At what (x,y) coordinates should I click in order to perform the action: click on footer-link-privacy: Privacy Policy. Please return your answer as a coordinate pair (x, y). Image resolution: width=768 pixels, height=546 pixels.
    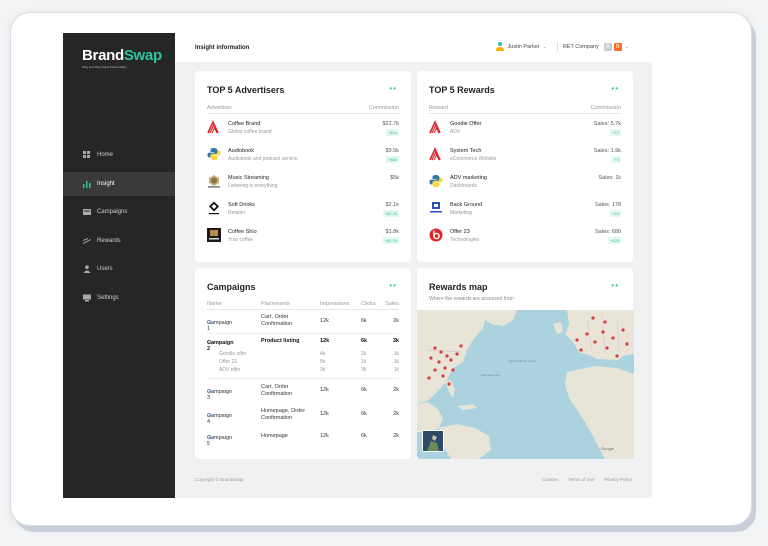
    Looking at the image, I should click on (618, 479).